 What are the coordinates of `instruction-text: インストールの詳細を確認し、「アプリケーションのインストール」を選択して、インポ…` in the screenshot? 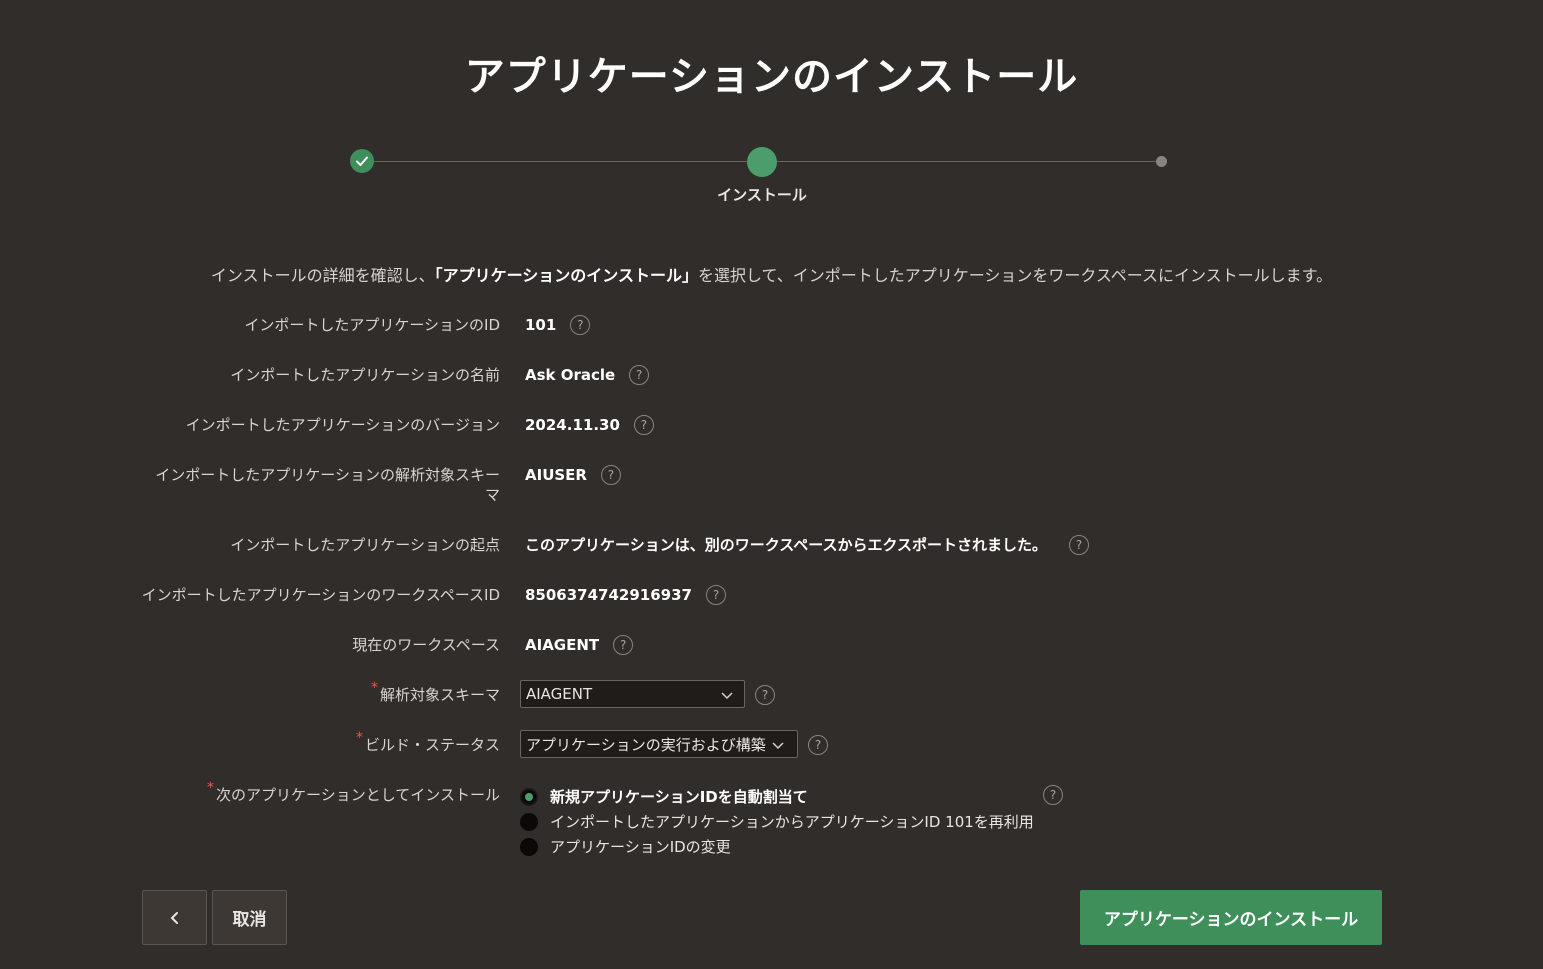 It's located at (771, 275).